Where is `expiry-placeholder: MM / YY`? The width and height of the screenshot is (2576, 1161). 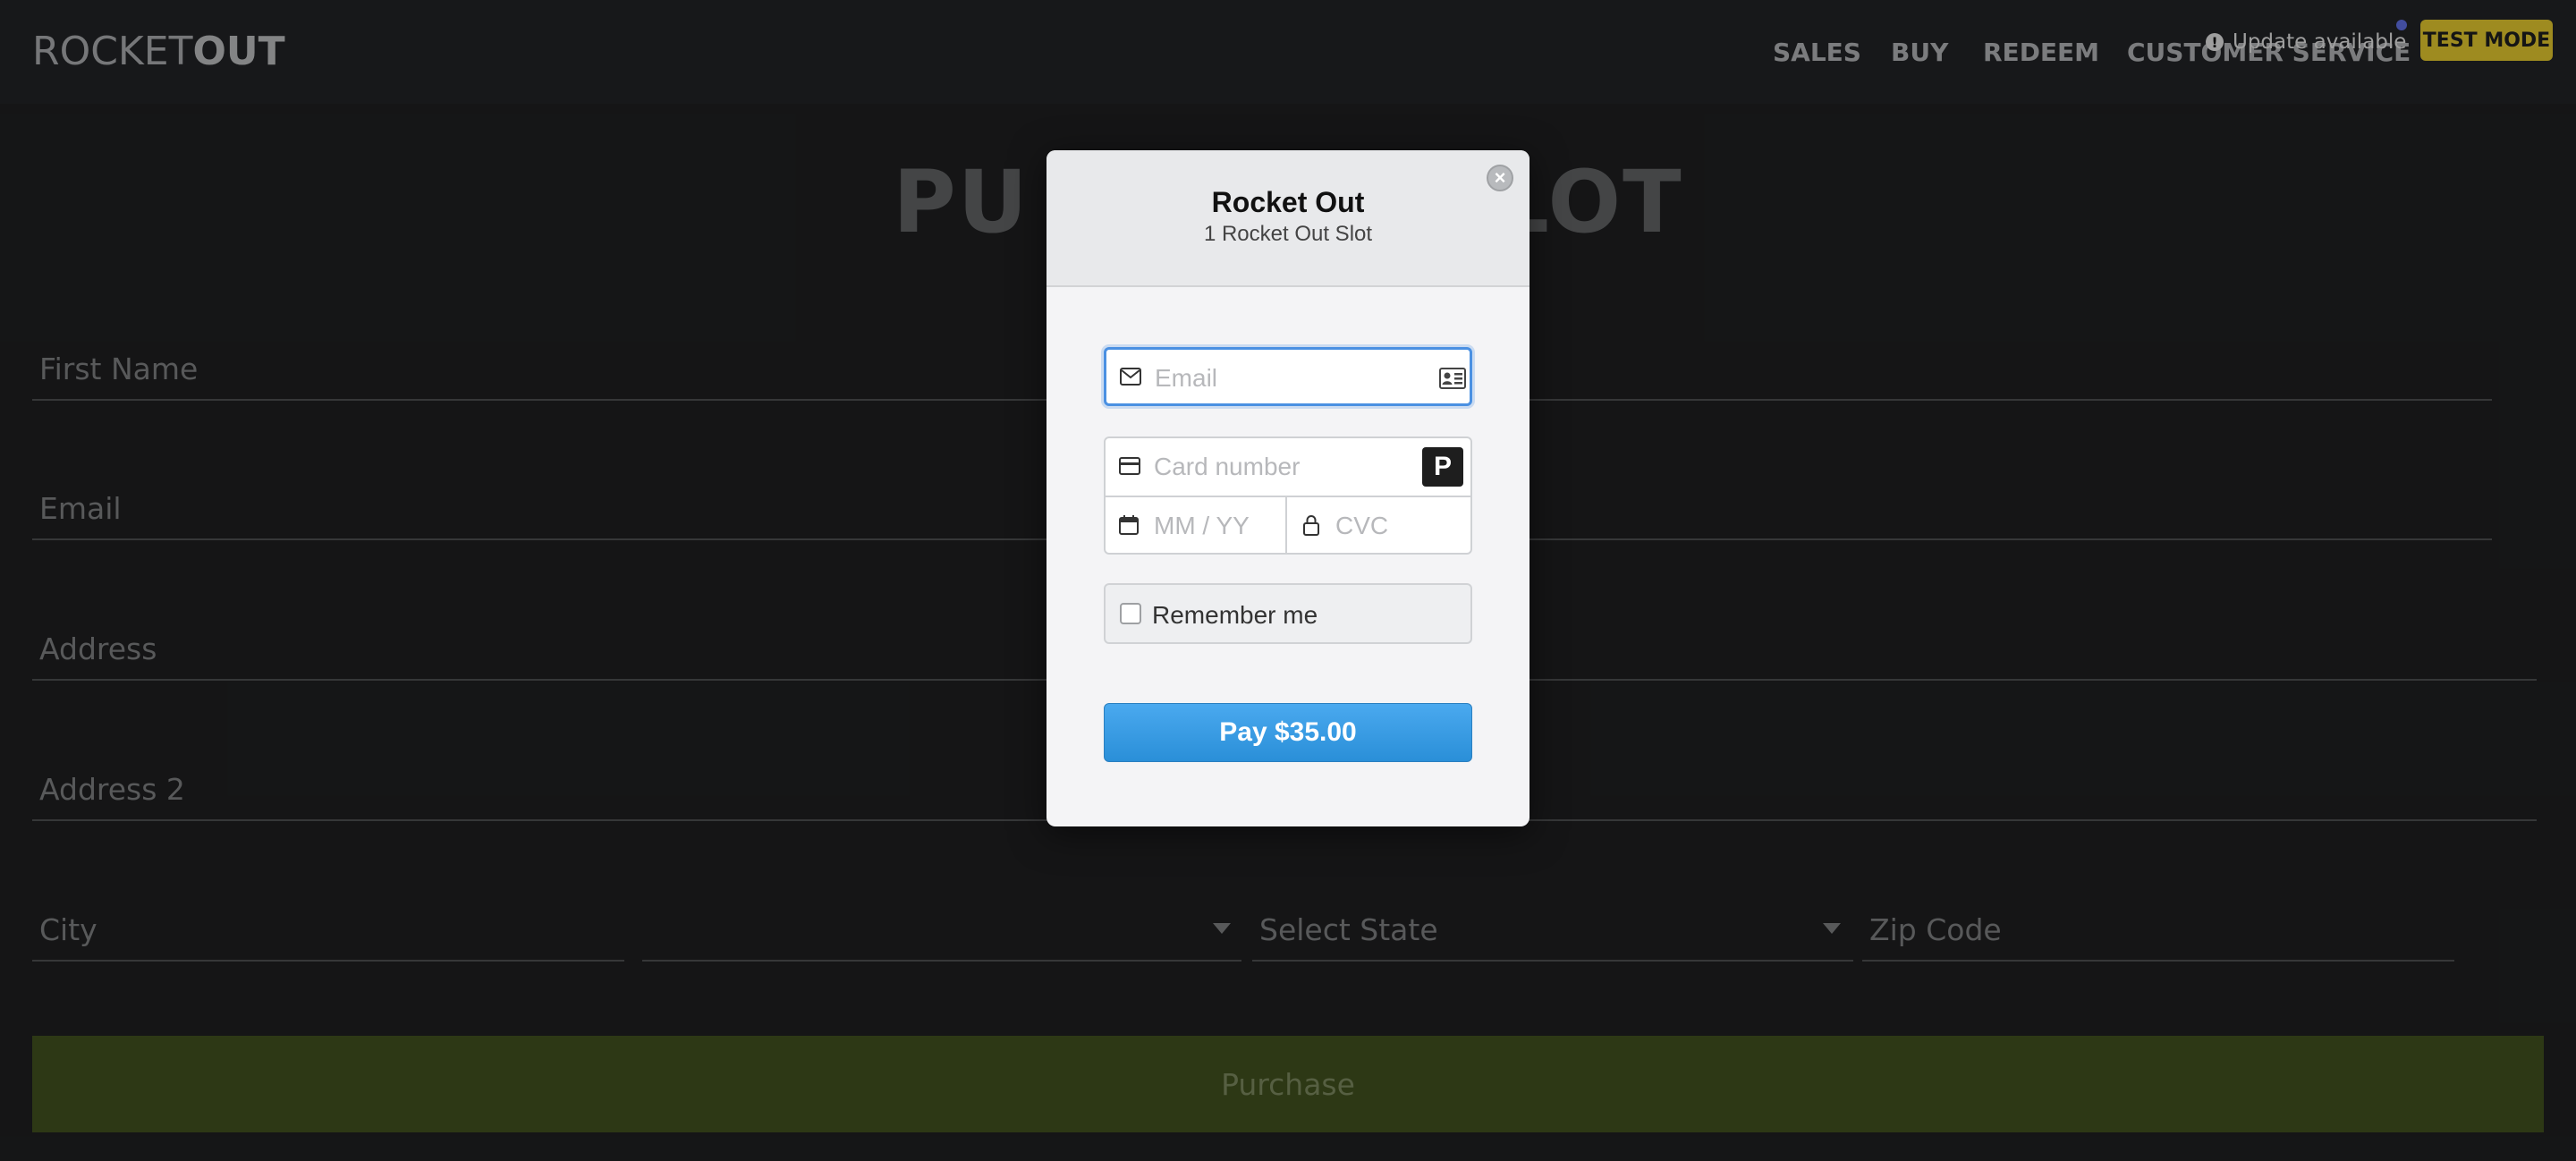 expiry-placeholder: MM / YY is located at coordinates (1202, 525).